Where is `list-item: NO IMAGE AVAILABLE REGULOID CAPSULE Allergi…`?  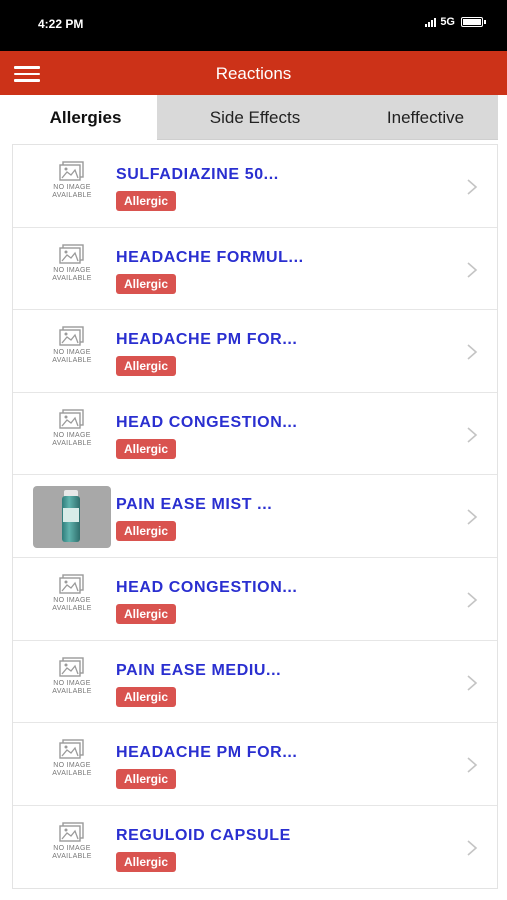
list-item: NO IMAGE AVAILABLE REGULOID CAPSULE Allergi… is located at coordinates (255, 847).